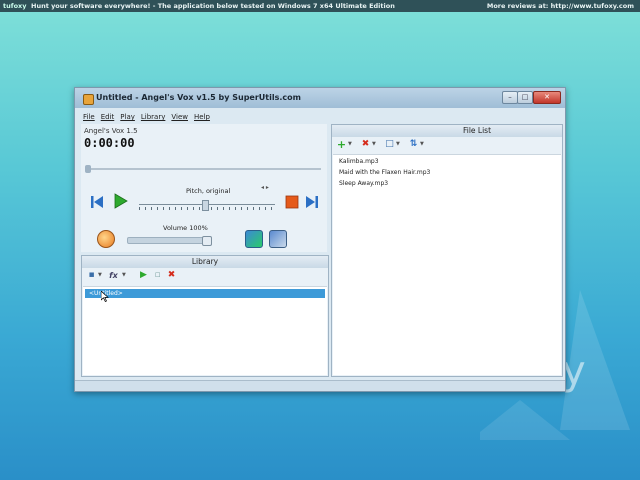  Describe the element at coordinates (254, 239) in the screenshot. I see `effects-icon` at that location.